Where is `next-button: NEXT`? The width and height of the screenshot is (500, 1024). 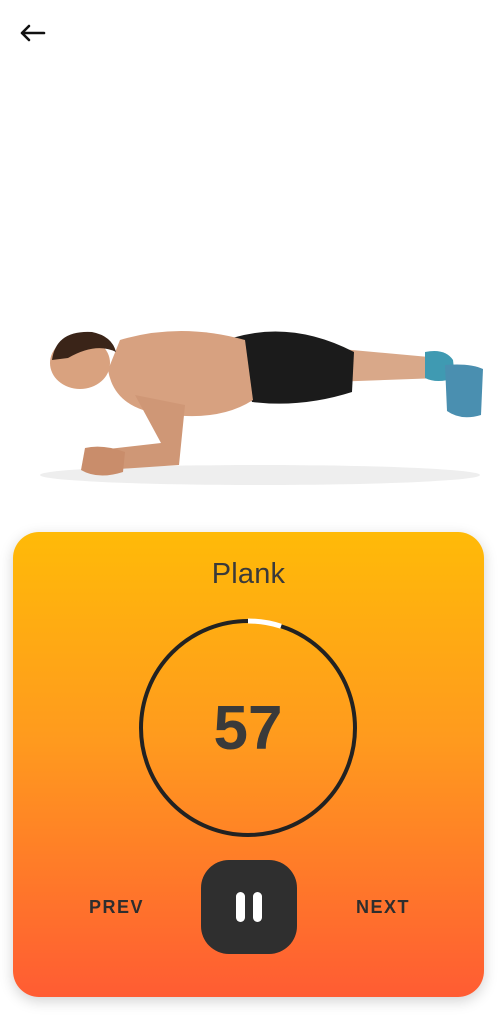 next-button: NEXT is located at coordinates (383, 907).